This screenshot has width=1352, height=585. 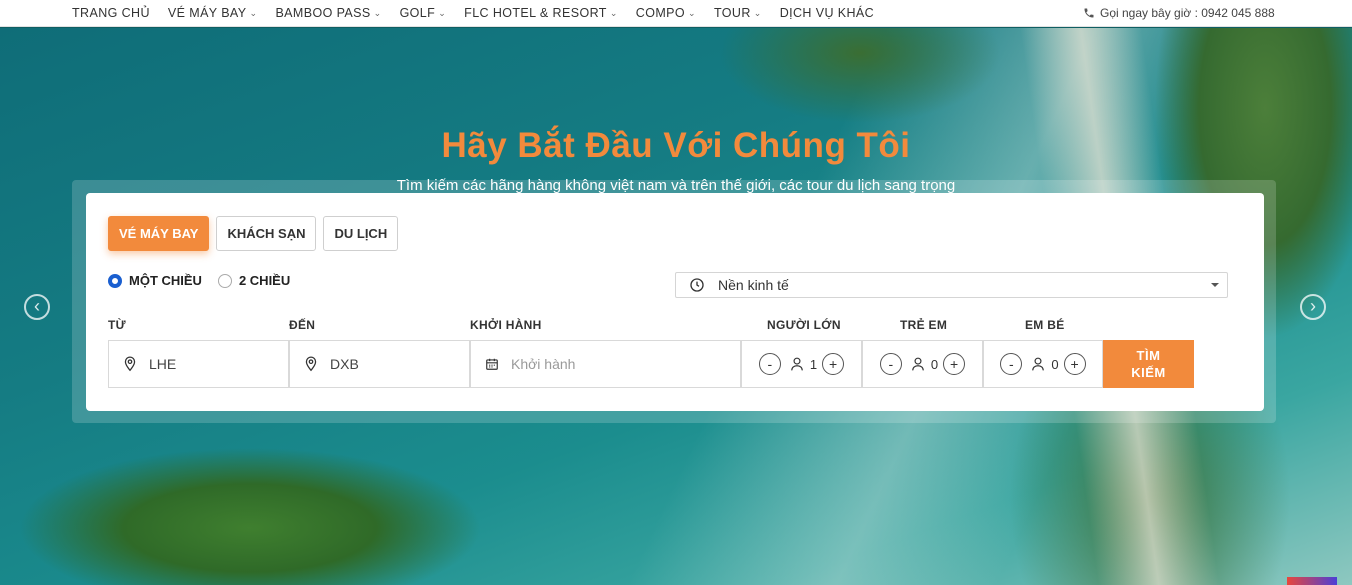 I want to click on adults-plus-button: +, so click(x=833, y=364).